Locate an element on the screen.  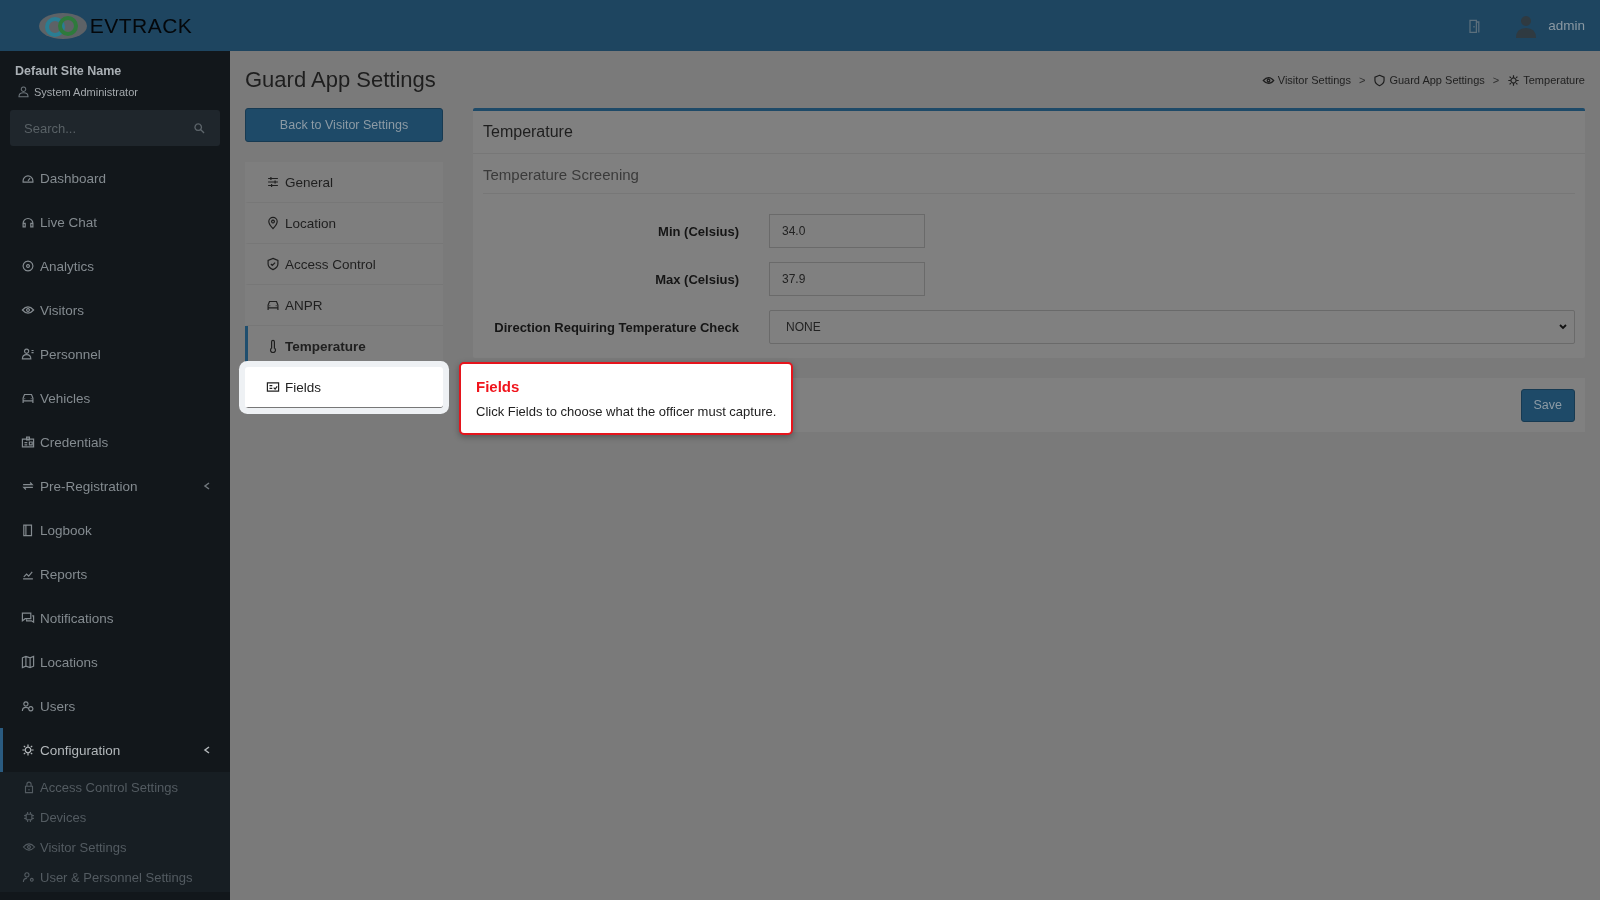
card-title: Temperature is located at coordinates (1029, 132).